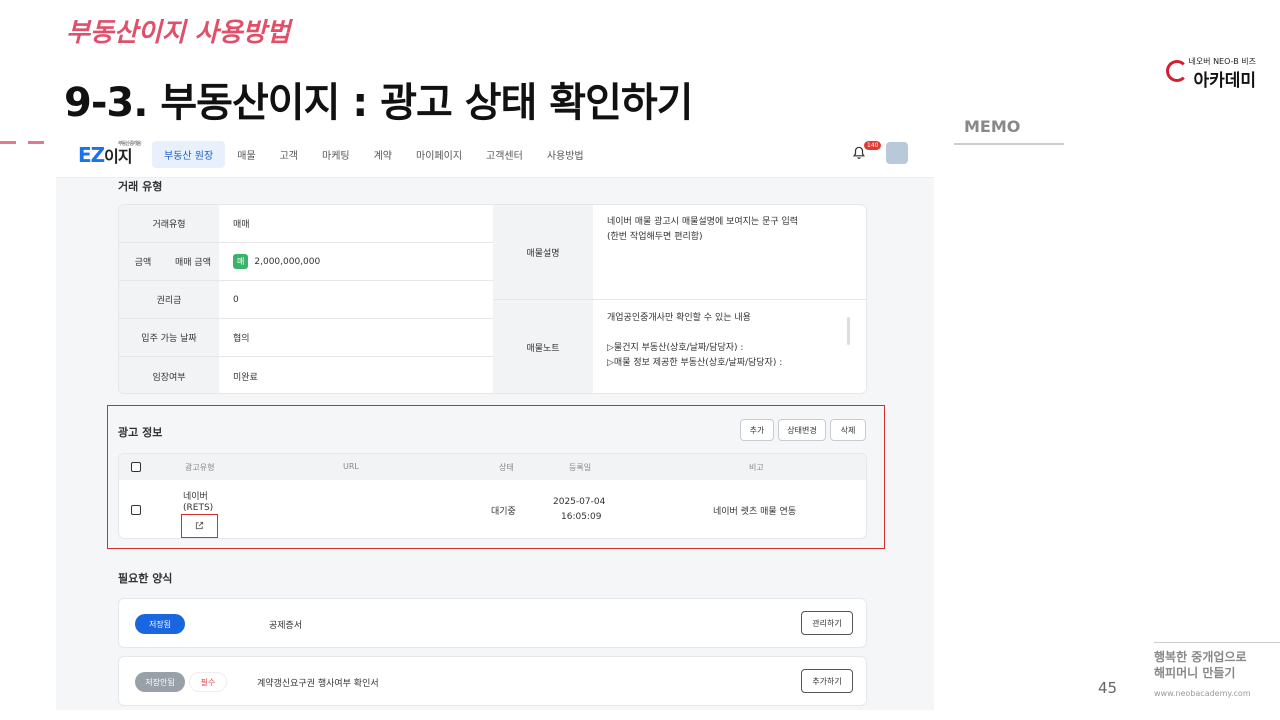 The width and height of the screenshot is (1280, 720). I want to click on delete-ad-button: 삭제, so click(848, 430).